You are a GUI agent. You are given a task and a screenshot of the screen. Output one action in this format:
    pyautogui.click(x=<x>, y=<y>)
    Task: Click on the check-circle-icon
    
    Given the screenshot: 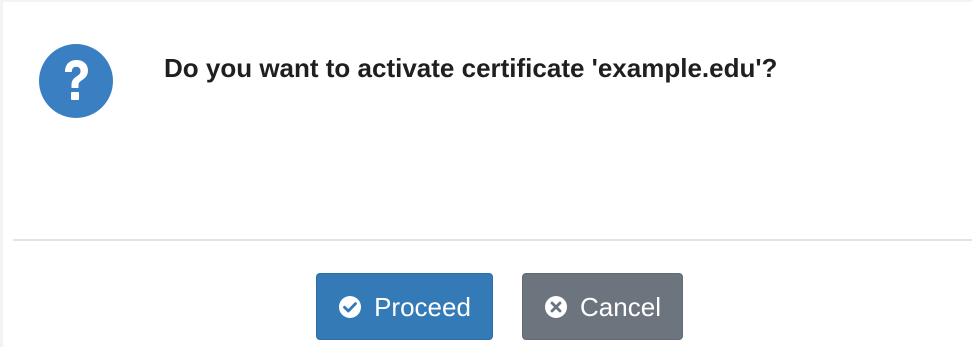 What is the action you would take?
    pyautogui.click(x=350, y=307)
    